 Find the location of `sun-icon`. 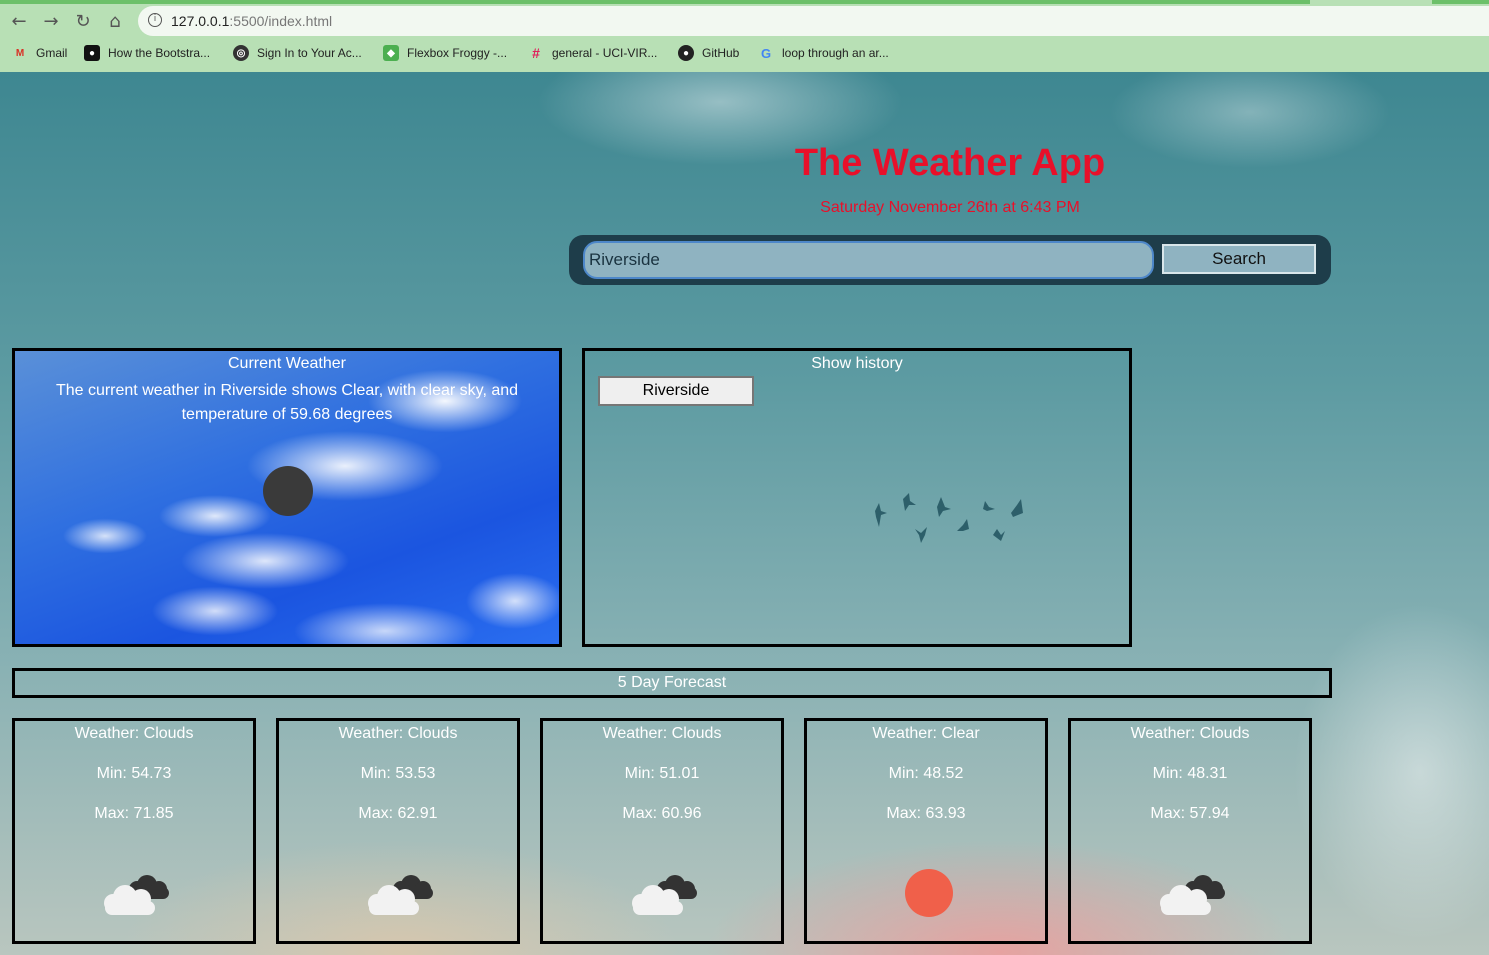

sun-icon is located at coordinates (929, 893).